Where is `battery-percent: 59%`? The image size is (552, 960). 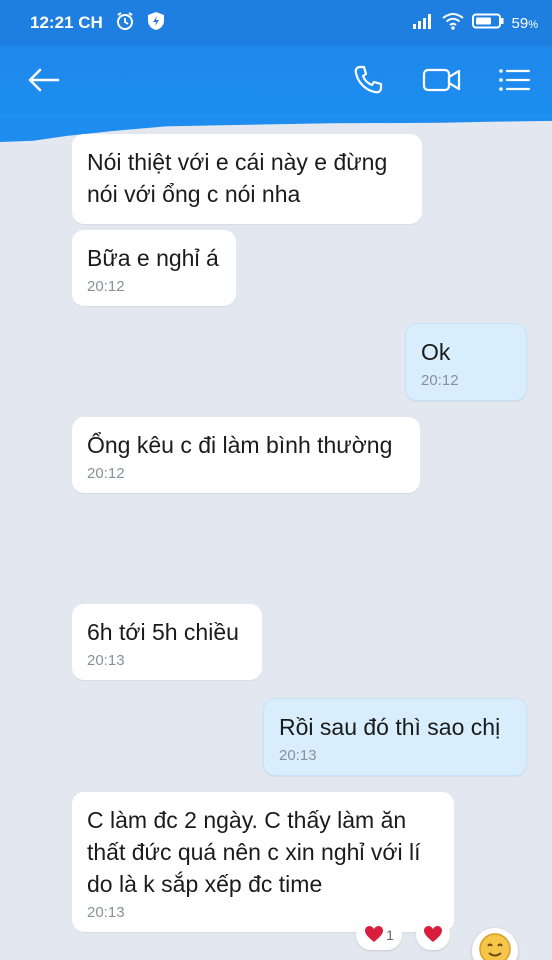 battery-percent: 59% is located at coordinates (524, 23).